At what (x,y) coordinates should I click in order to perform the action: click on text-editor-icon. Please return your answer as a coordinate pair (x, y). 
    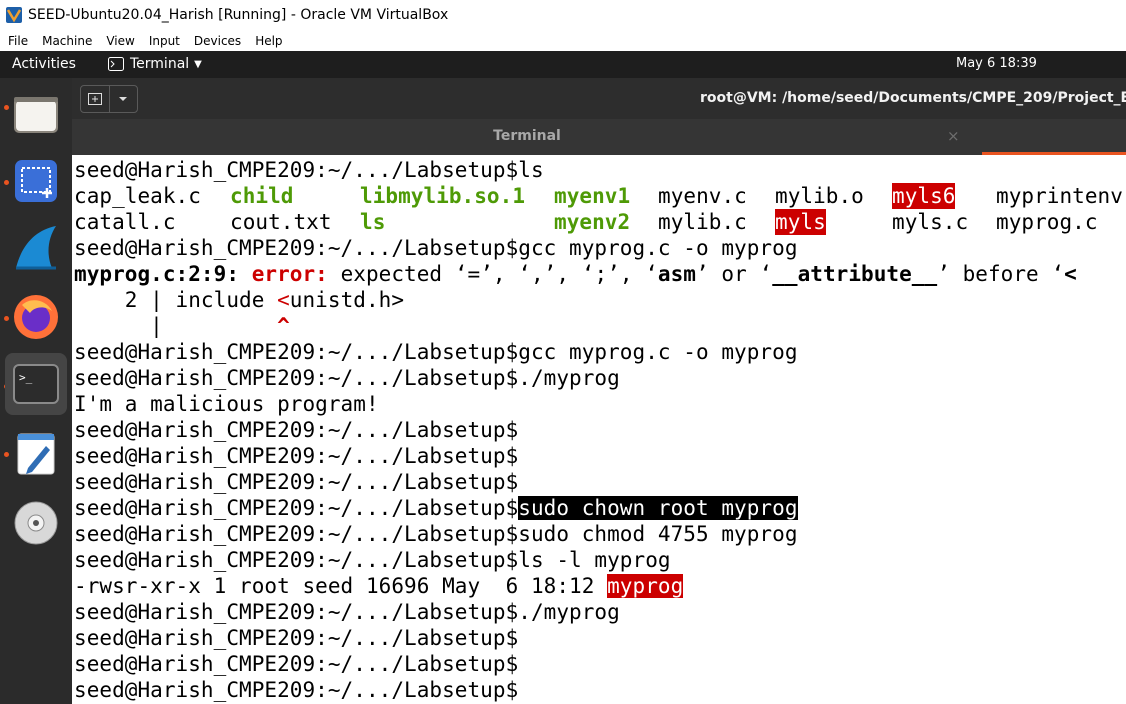
    Looking at the image, I should click on (36, 454).